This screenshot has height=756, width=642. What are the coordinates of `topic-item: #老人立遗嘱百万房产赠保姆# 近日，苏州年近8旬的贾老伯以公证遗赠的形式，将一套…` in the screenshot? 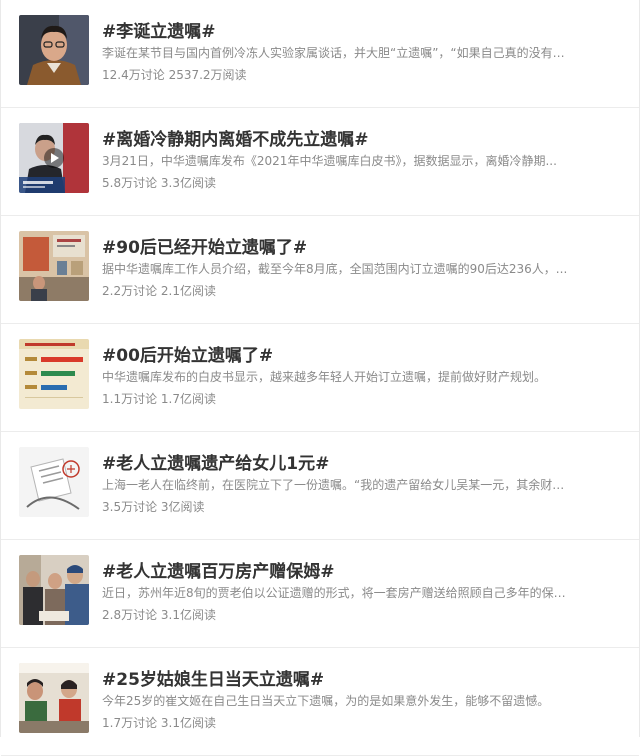 It's located at (320, 594).